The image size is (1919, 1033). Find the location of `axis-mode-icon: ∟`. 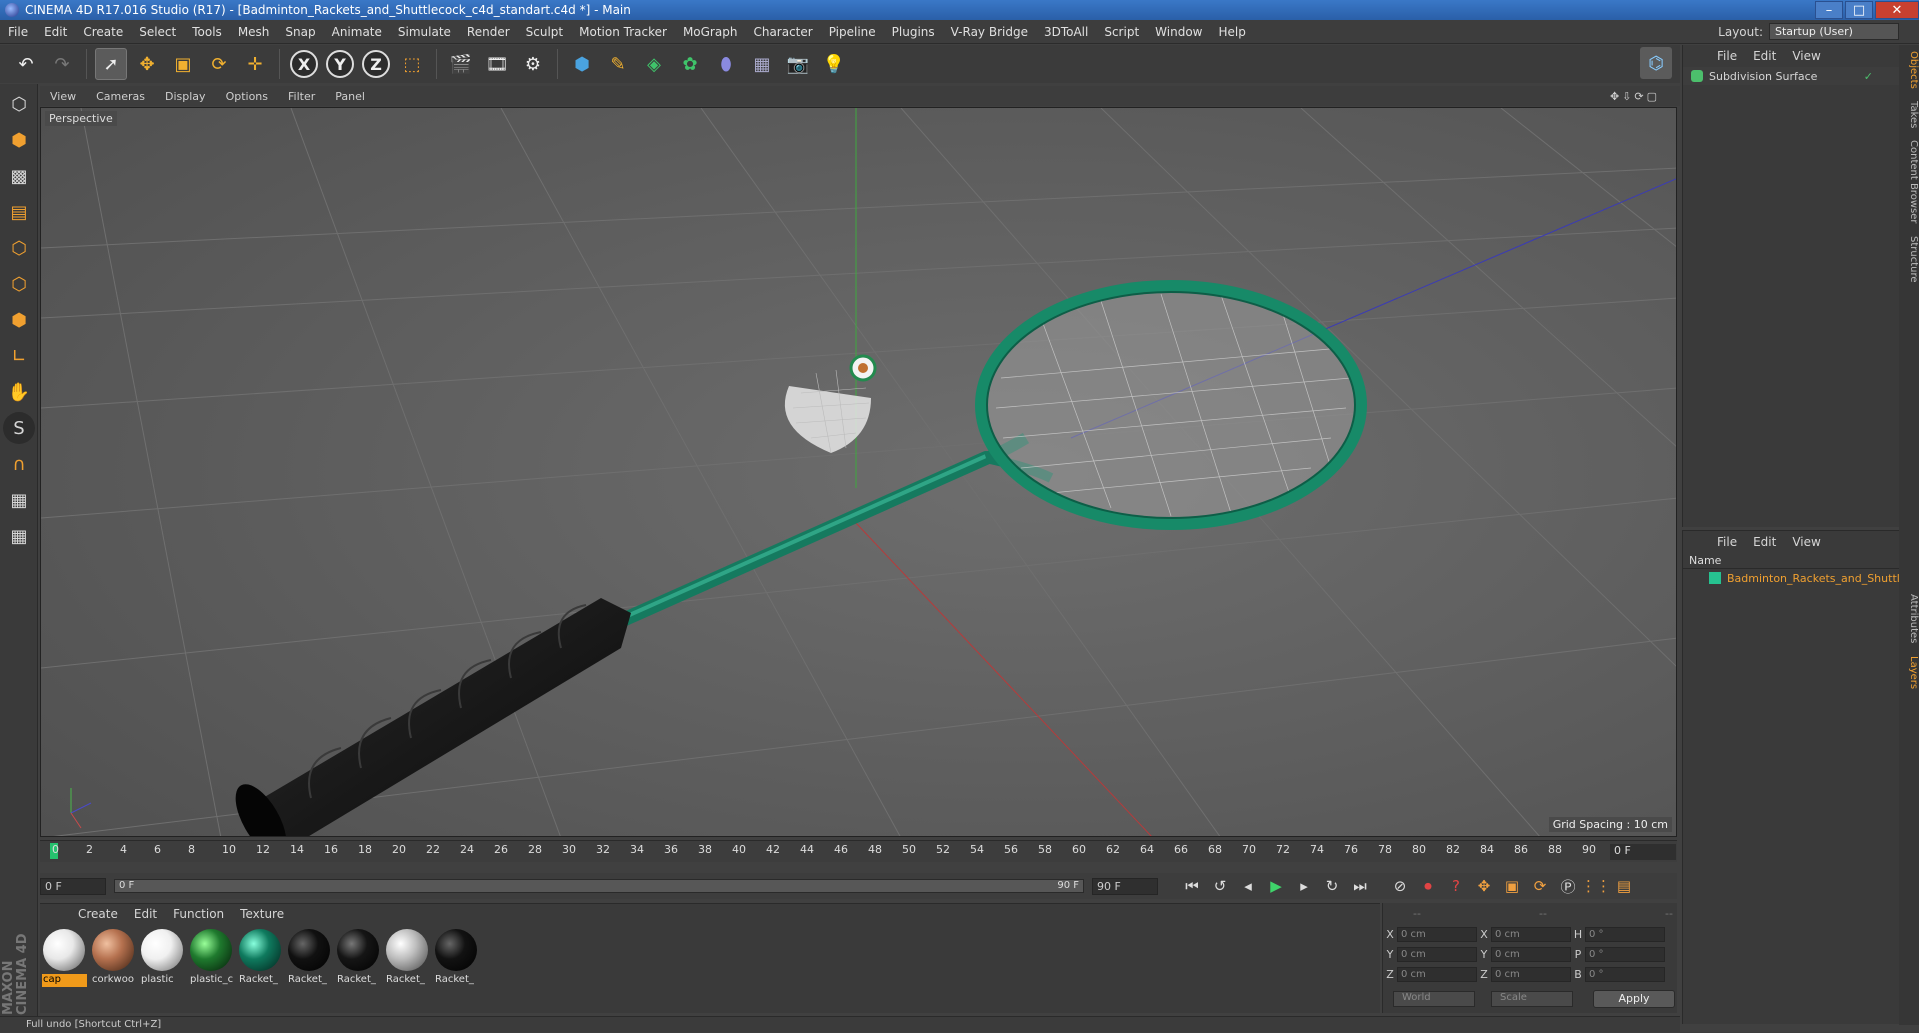

axis-mode-icon: ∟ is located at coordinates (19, 356).